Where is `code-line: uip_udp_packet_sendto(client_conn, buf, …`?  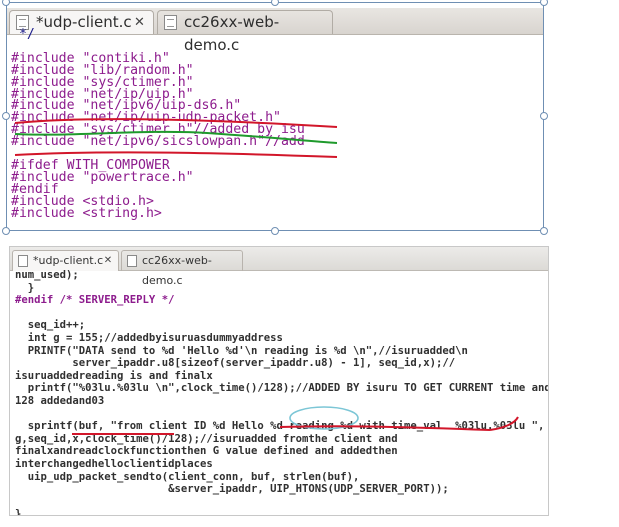 code-line: uip_udp_packet_sendto(client_conn, buf, … is located at coordinates (187, 476).